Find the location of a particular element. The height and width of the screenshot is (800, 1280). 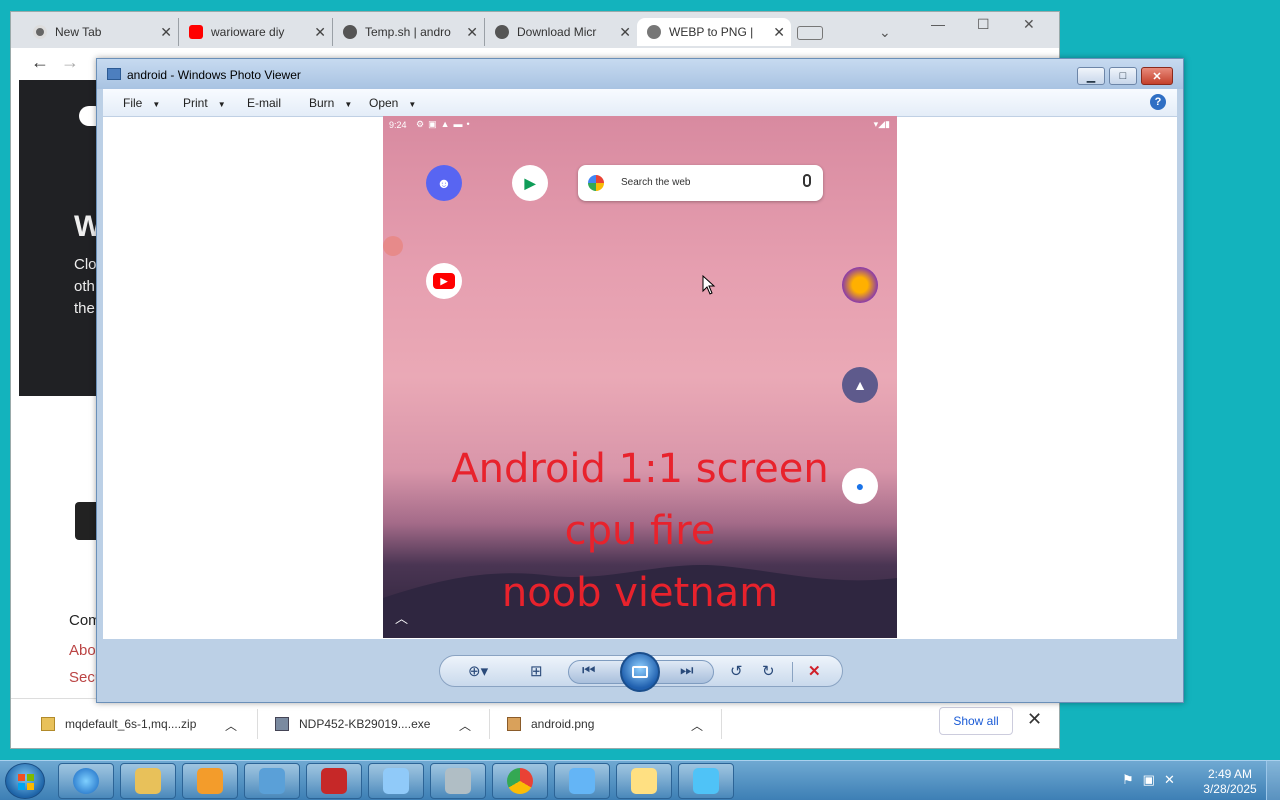

back-arrow-icon: ← is located at coordinates (40, 62).